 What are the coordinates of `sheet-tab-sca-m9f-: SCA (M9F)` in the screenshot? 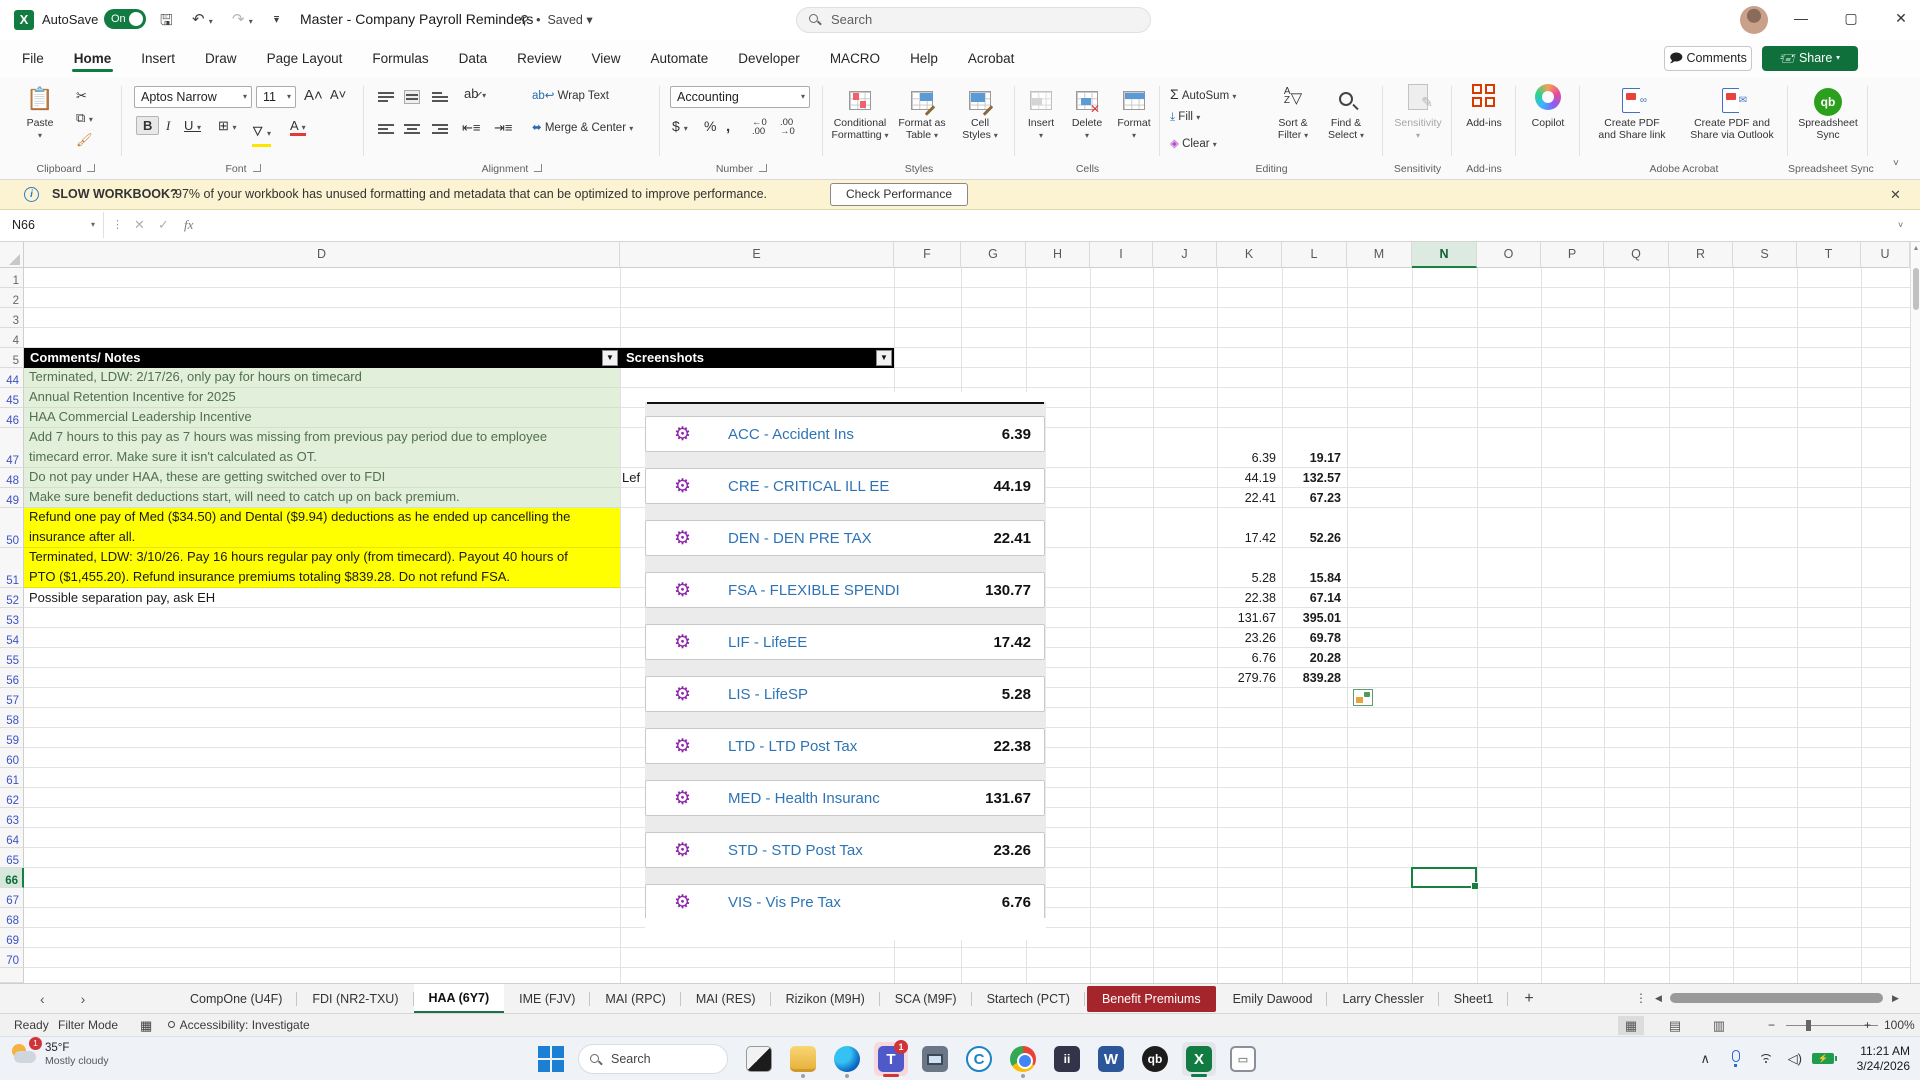 It's located at (926, 999).